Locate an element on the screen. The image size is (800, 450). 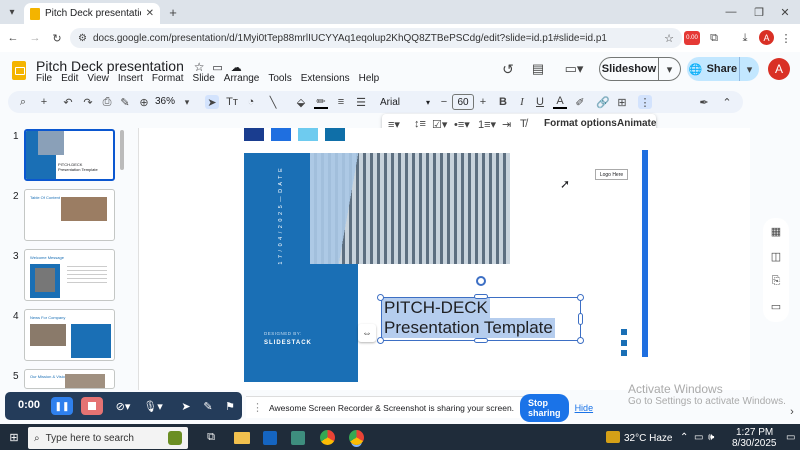
more-options-icon: ⋮ is located at coordinates (645, 102).